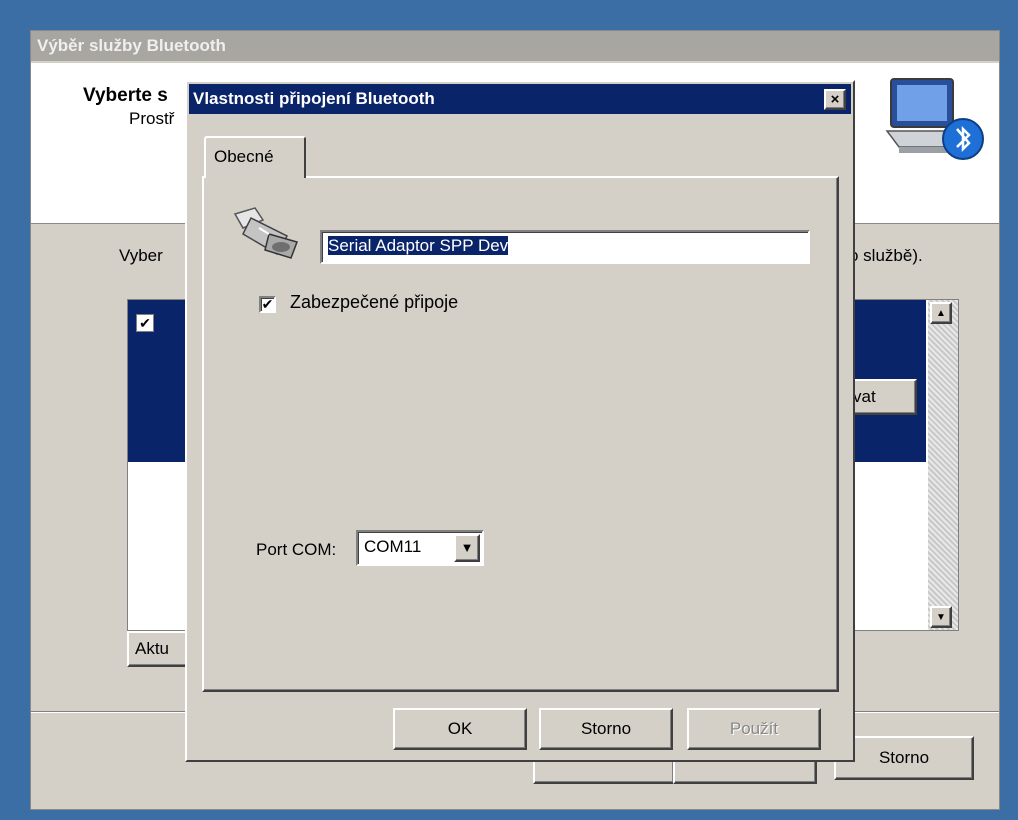 This screenshot has height=820, width=1018. What do you see at coordinates (267, 304) in the screenshot?
I see `secure-connection-checkbox: ✔` at bounding box center [267, 304].